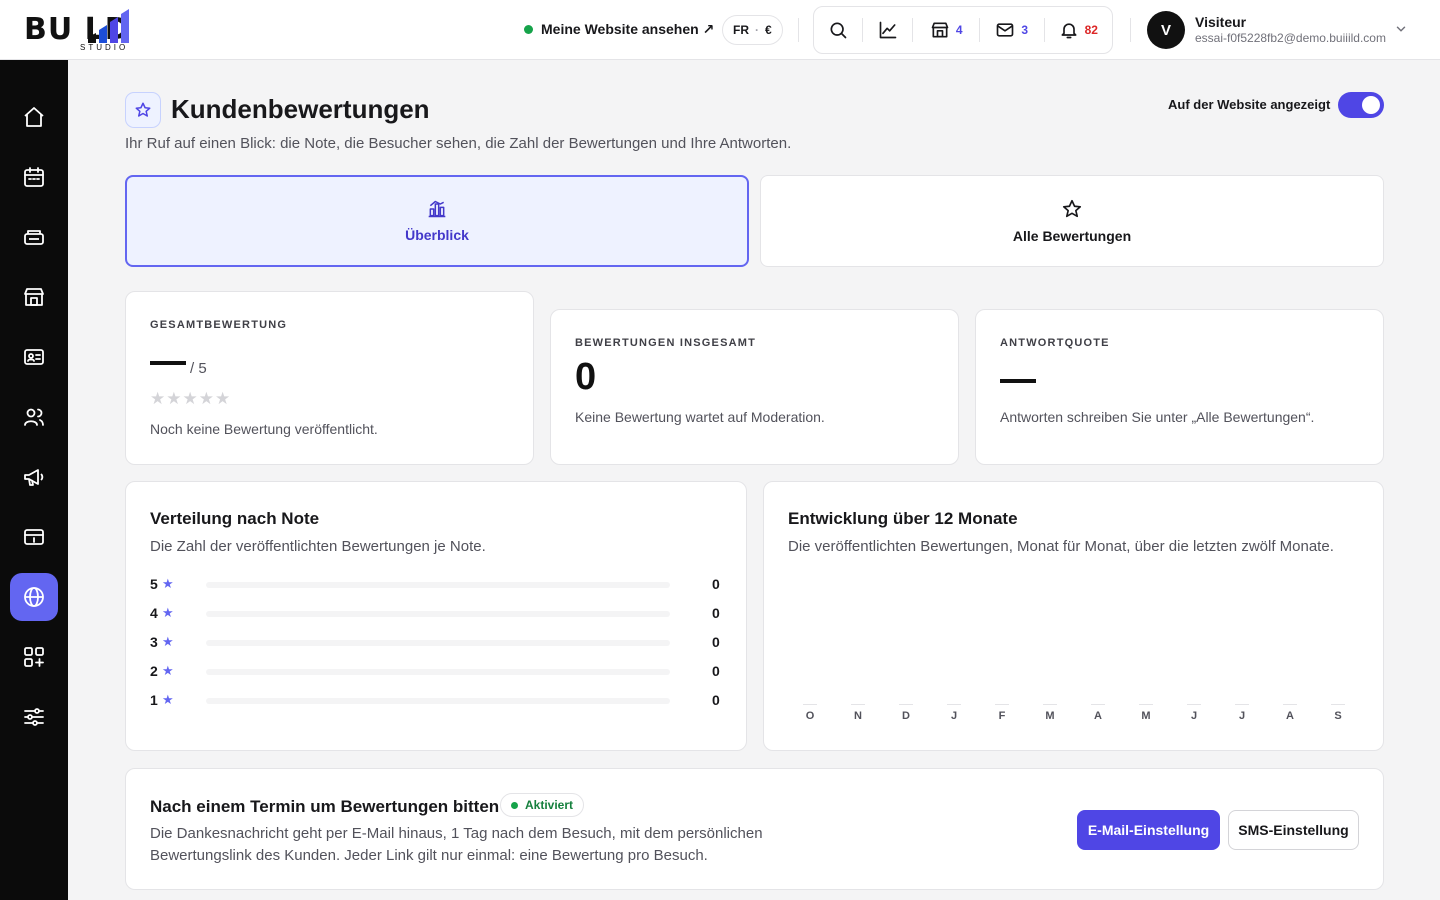 Image resolution: width=1440 pixels, height=900 pixels. Describe the element at coordinates (1069, 31) in the screenshot. I see `bell-icon` at that location.